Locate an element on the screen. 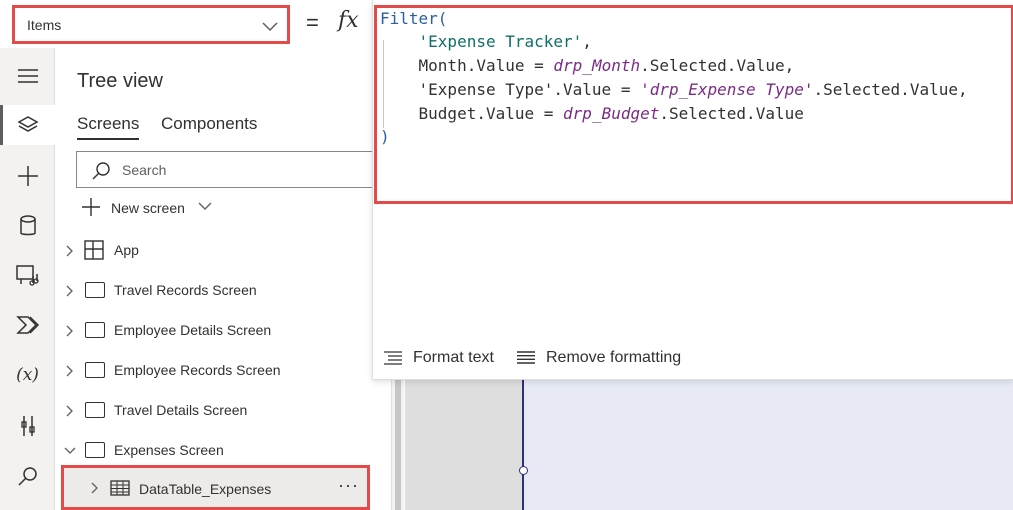  code-string: 'Expense Tracker' is located at coordinates (500, 41).